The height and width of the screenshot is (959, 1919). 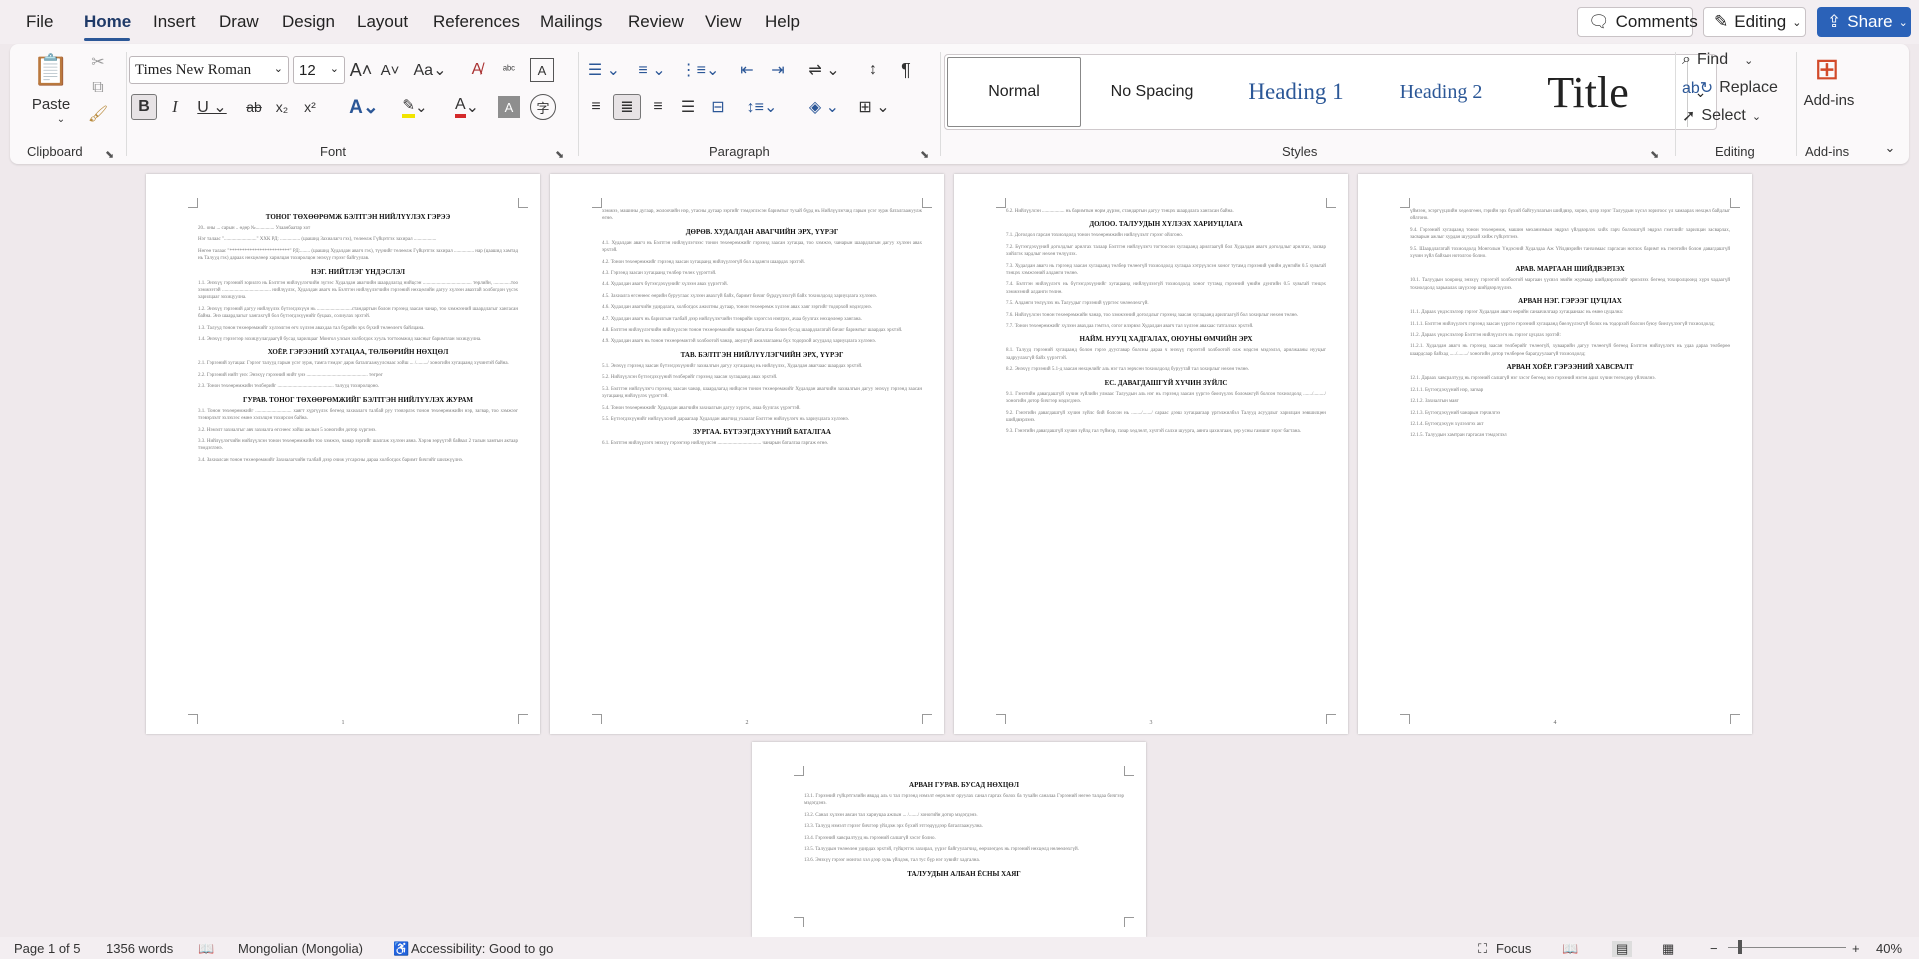 What do you see at coordinates (1856, 948) in the screenshot?
I see `zoom-in-icon: +` at bounding box center [1856, 948].